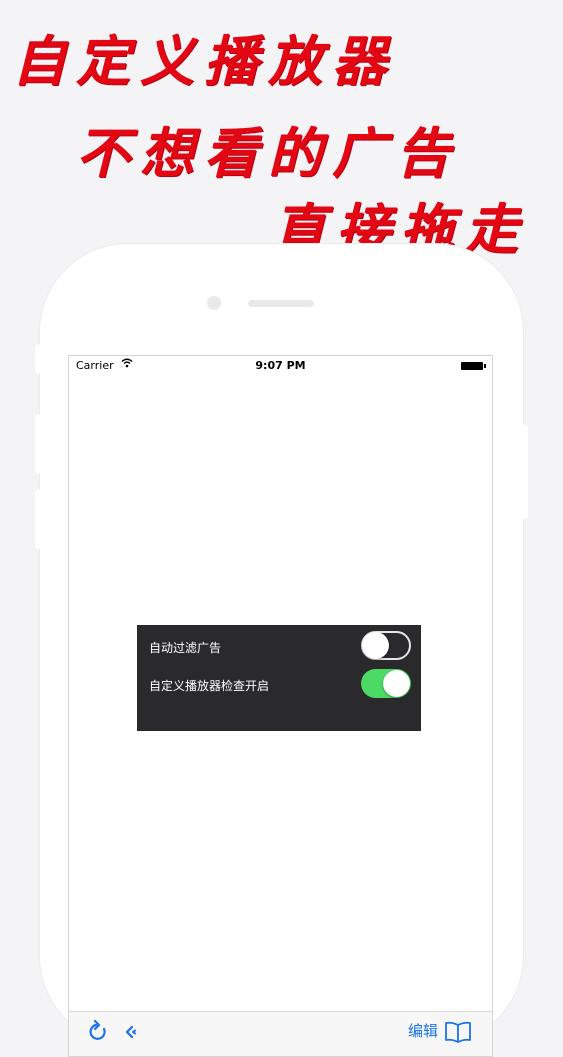  I want to click on setting-row-auto-filter-ads: 自动过滤广告, so click(279, 646).